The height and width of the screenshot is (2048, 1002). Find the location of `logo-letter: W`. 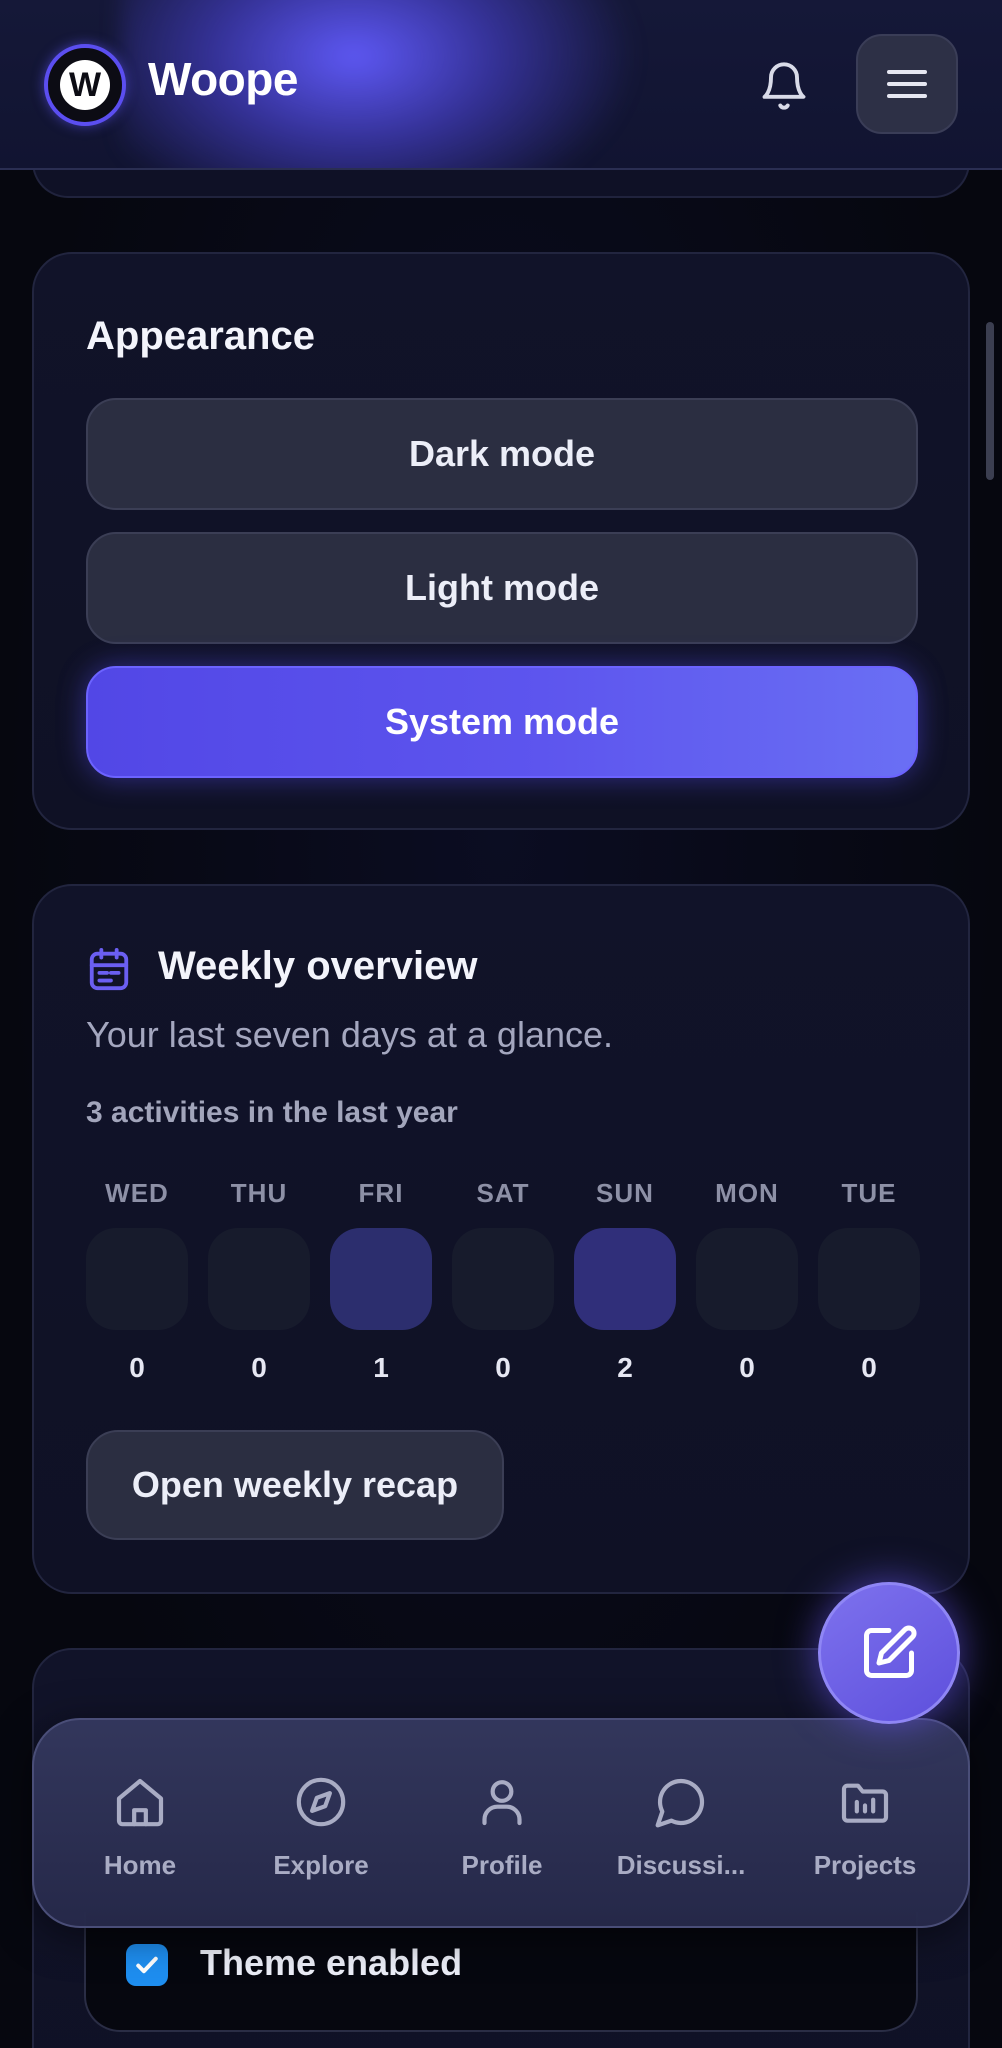

logo-letter: W is located at coordinates (85, 84).